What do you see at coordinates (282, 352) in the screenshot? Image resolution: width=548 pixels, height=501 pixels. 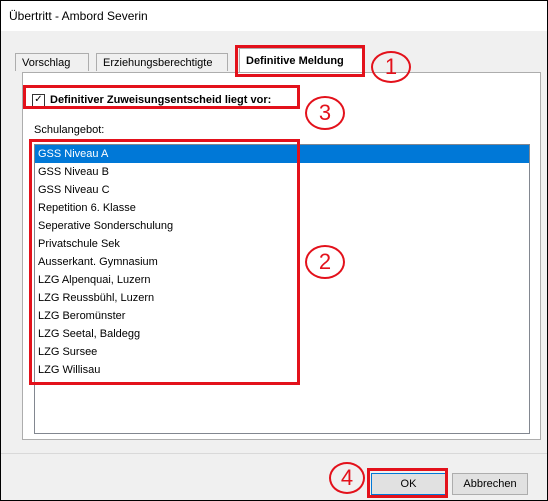 I see `list-item: LZG Sursee` at bounding box center [282, 352].